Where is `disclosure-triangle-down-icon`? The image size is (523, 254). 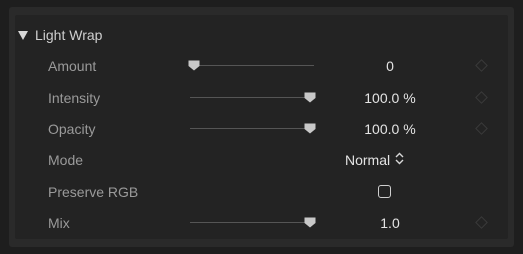
disclosure-triangle-down-icon is located at coordinates (23, 35).